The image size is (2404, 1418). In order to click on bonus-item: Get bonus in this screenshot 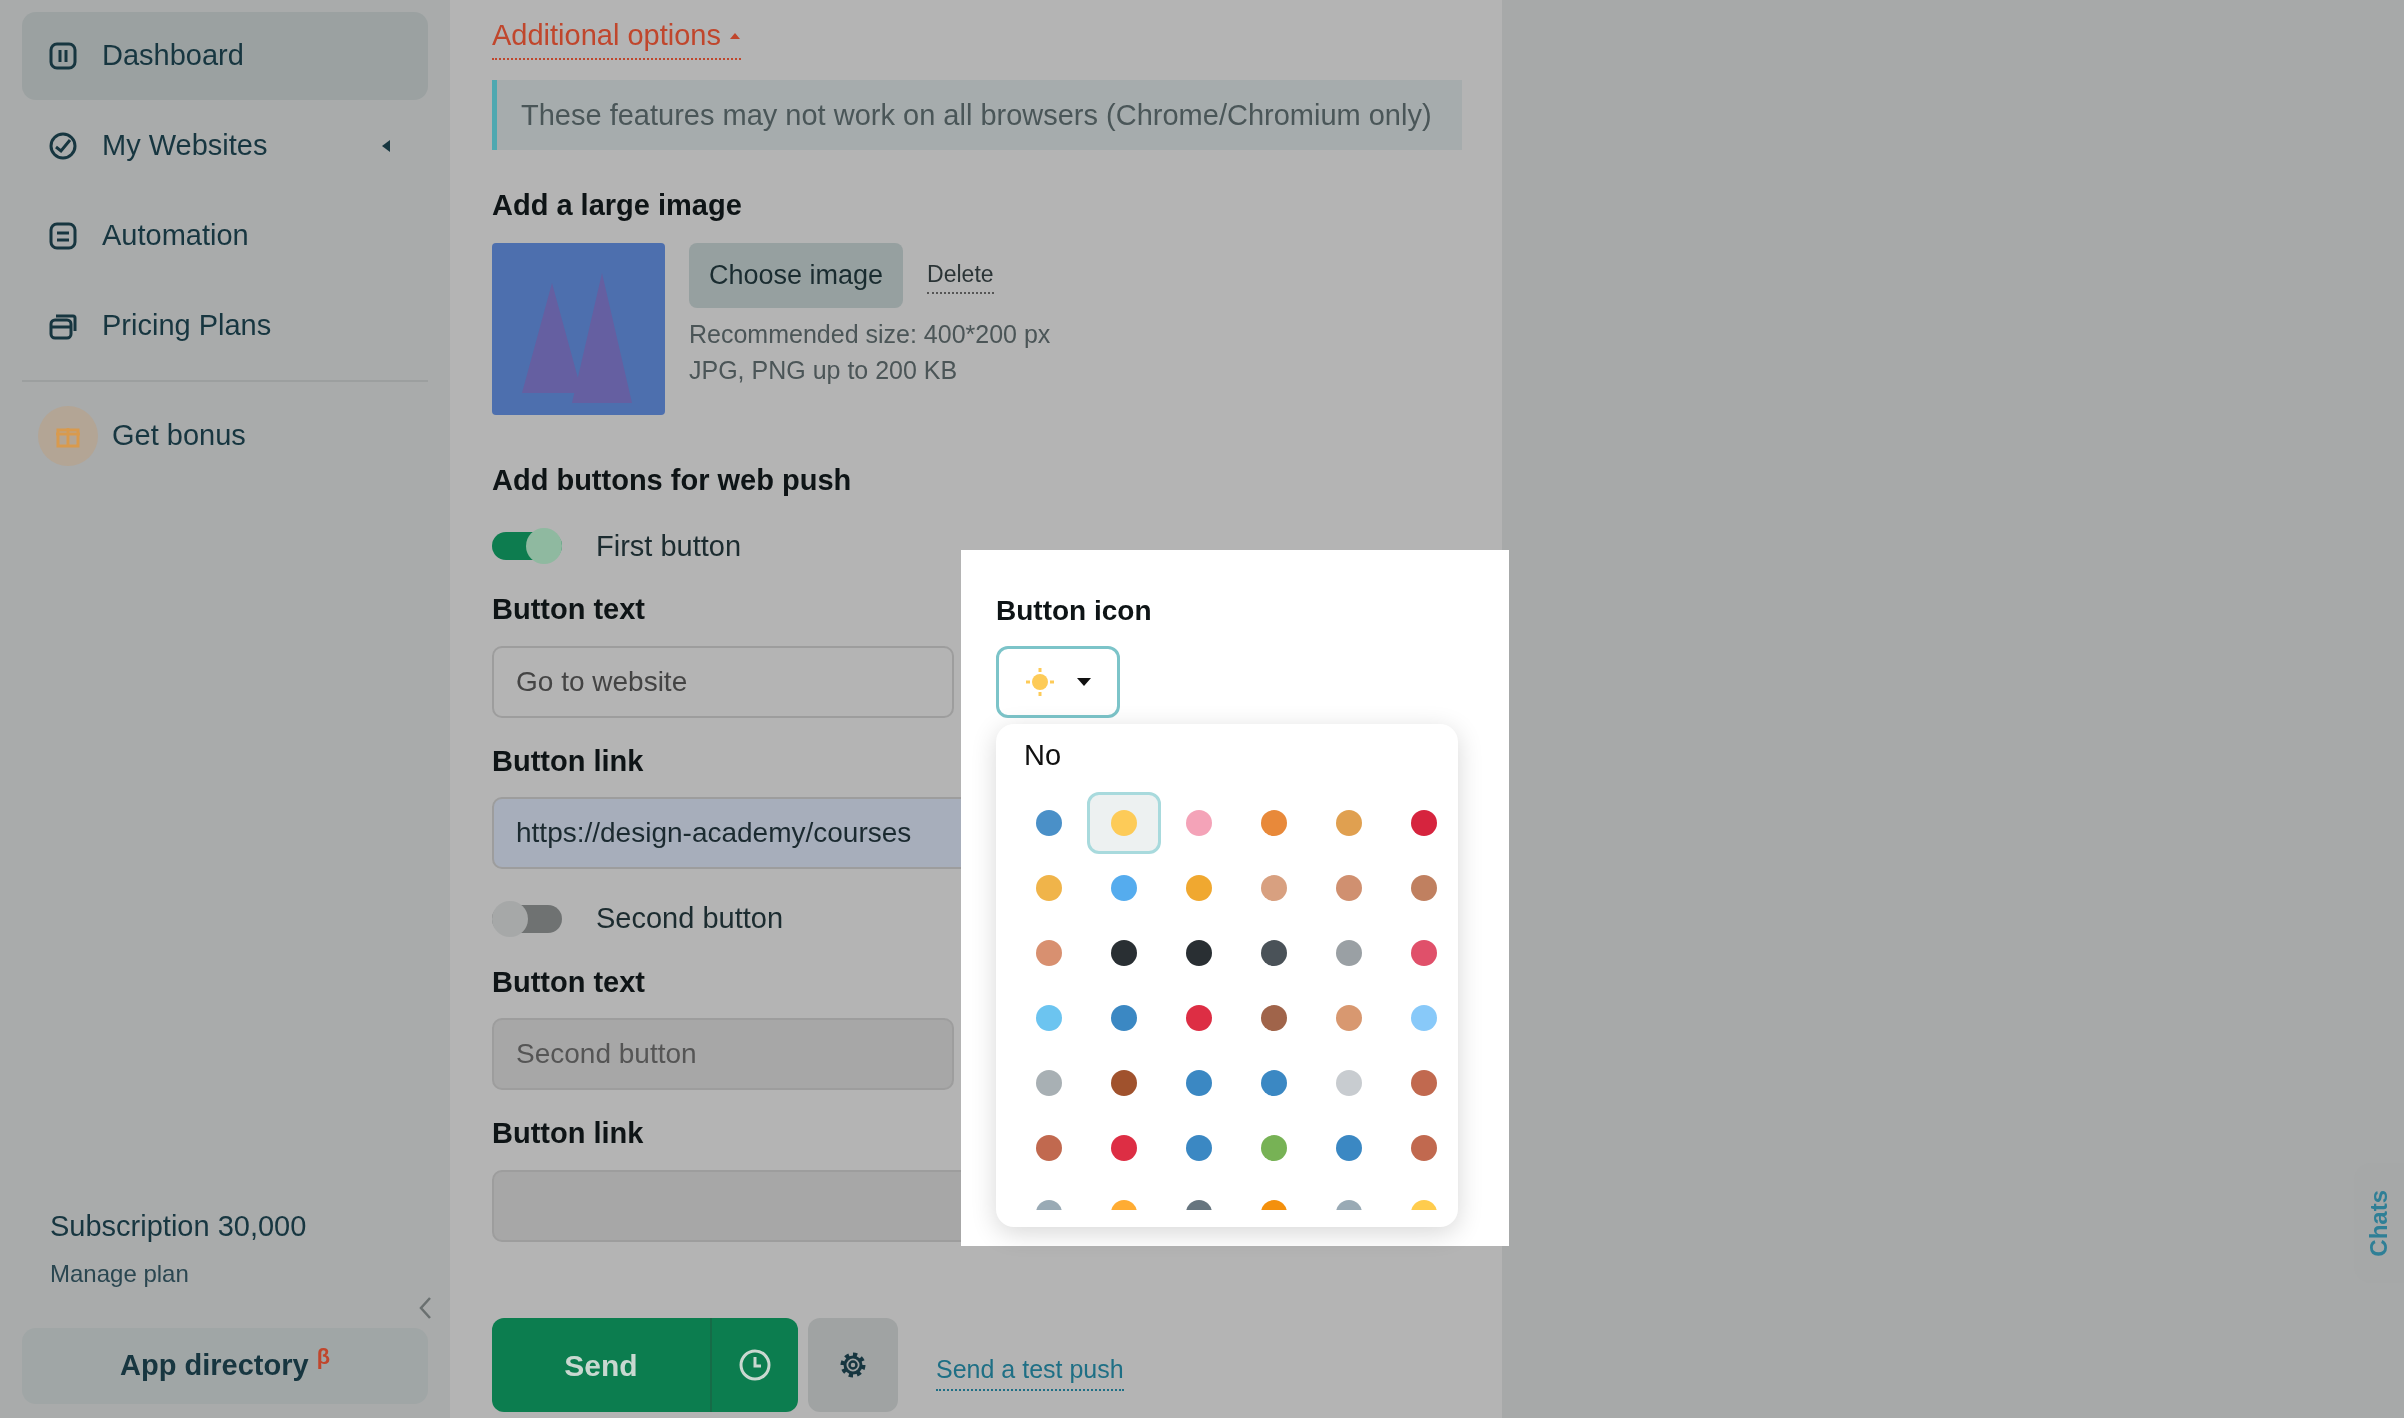, I will do `click(225, 436)`.